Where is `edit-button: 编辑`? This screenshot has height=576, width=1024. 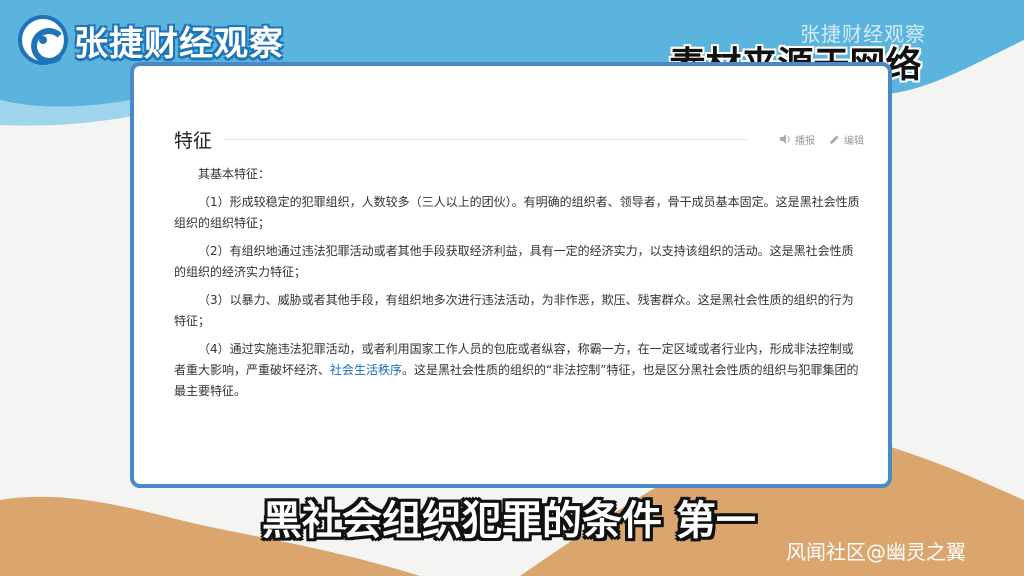 edit-button: 编辑 is located at coordinates (846, 139).